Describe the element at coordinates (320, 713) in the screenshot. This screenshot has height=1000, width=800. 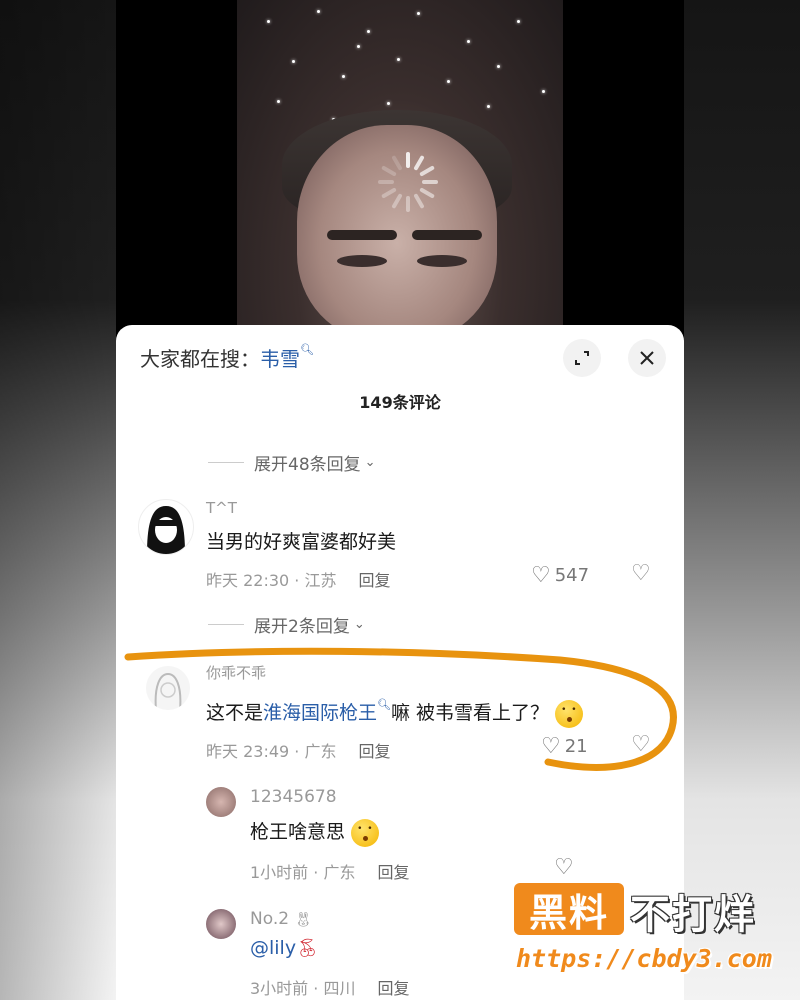
I see `search-link: 淮海国际枪王` at that location.